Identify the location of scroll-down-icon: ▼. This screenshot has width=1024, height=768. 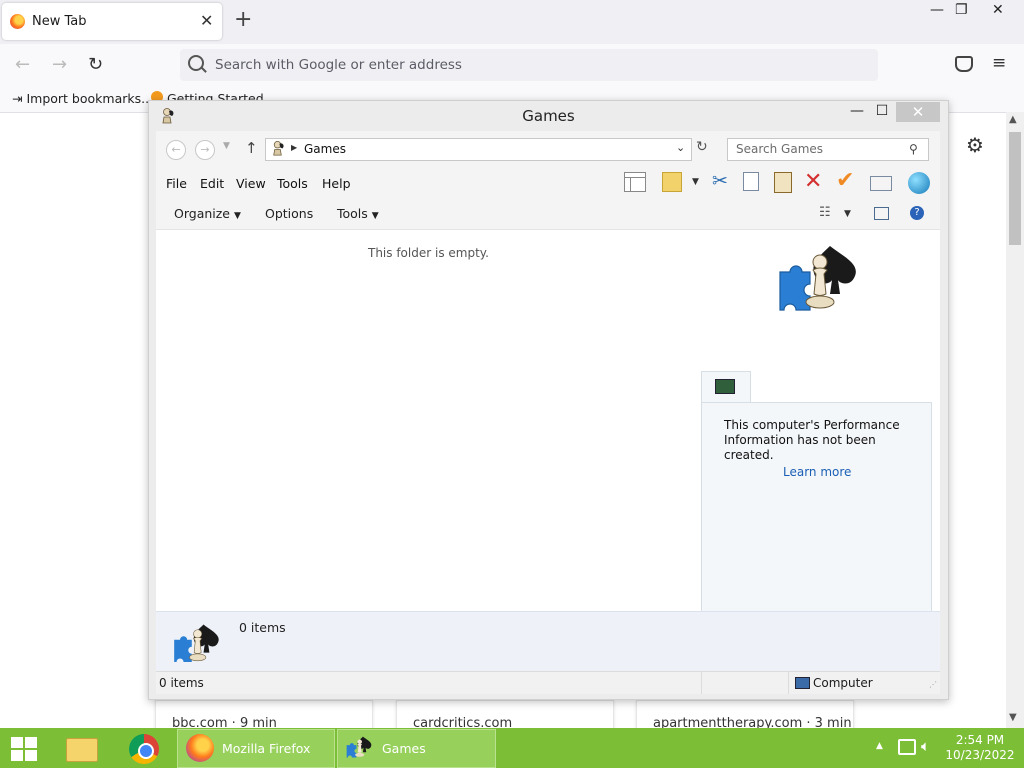
(1013, 717).